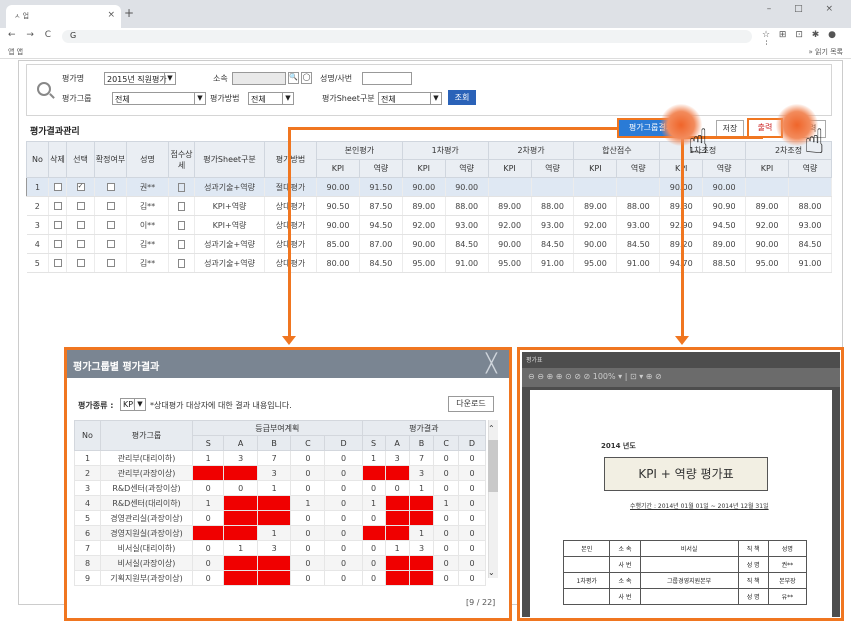 The width and height of the screenshot is (851, 621). I want to click on col-second: 2차평가, so click(531, 150).